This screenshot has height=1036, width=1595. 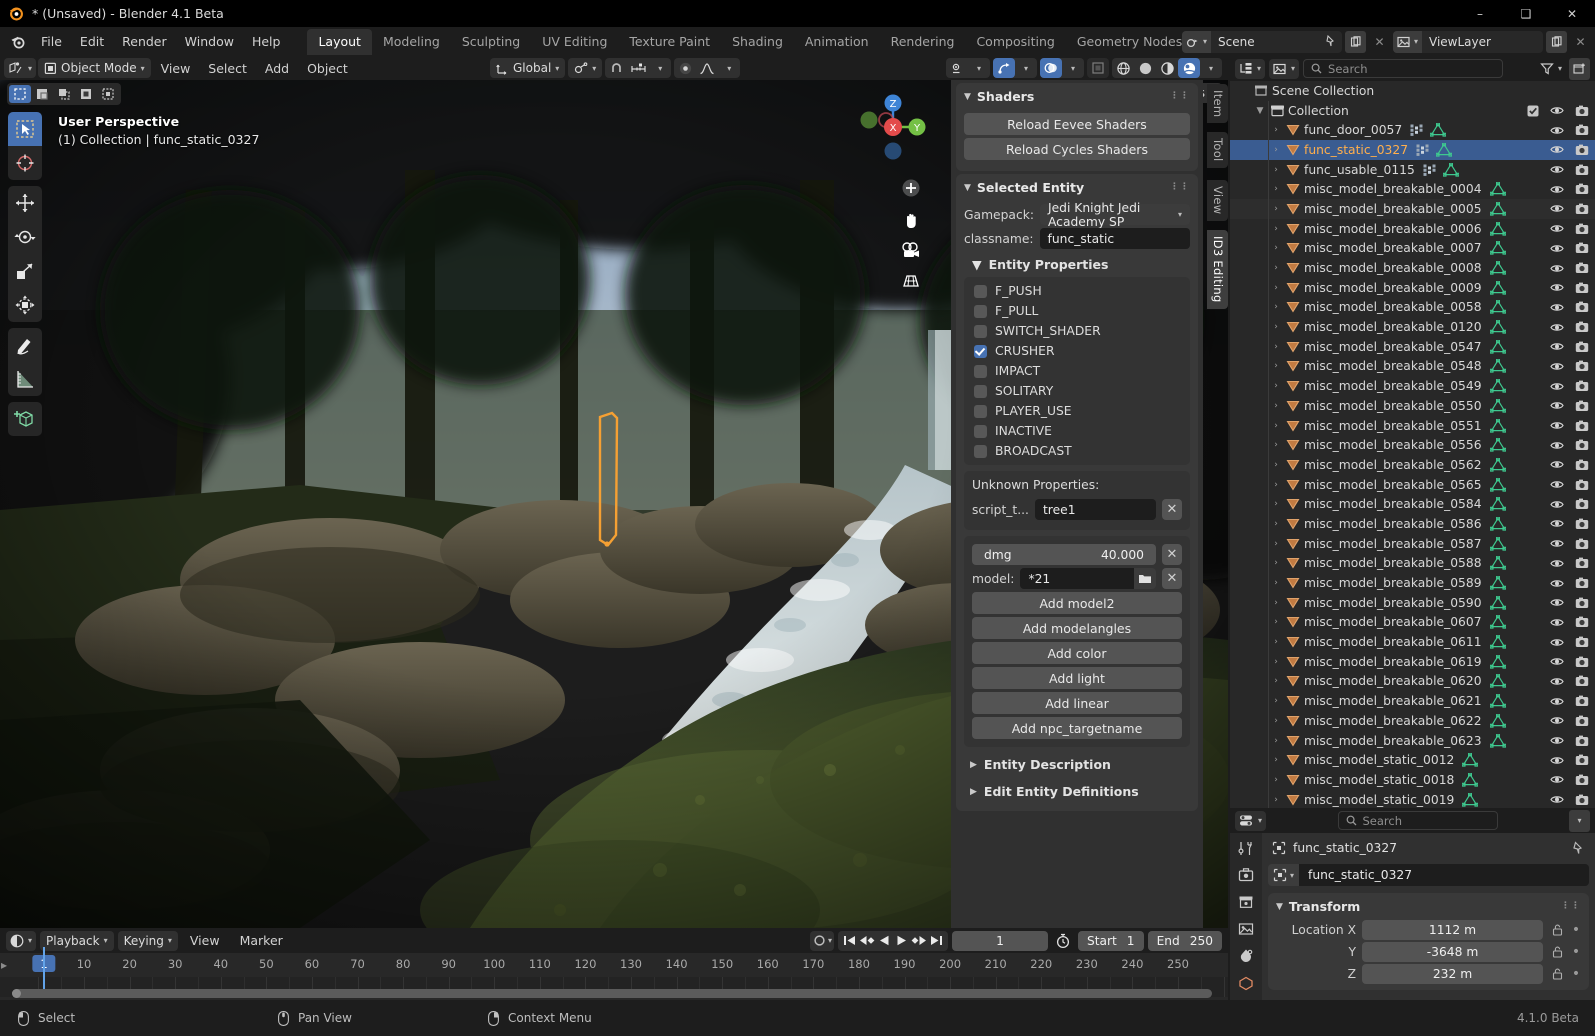 What do you see at coordinates (980, 411) in the screenshot?
I see `checkbox-player-use` at bounding box center [980, 411].